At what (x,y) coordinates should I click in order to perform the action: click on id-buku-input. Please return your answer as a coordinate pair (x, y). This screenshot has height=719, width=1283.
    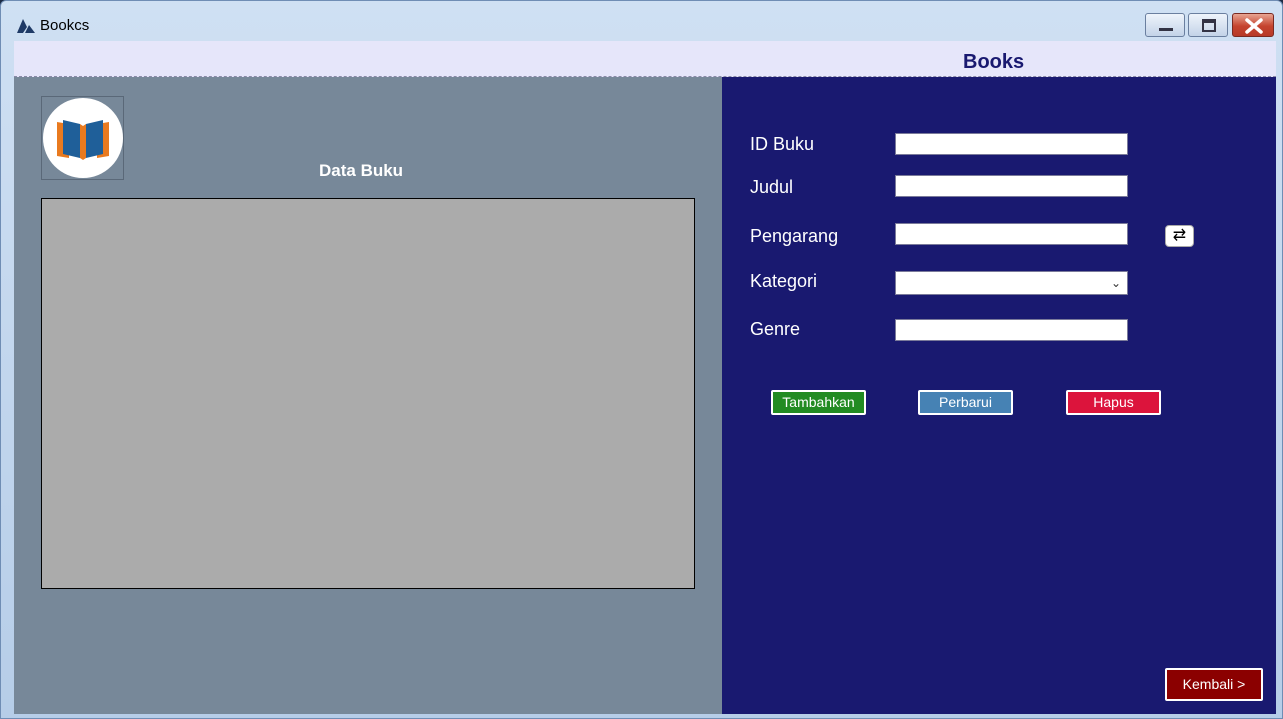
    Looking at the image, I should click on (1011, 144).